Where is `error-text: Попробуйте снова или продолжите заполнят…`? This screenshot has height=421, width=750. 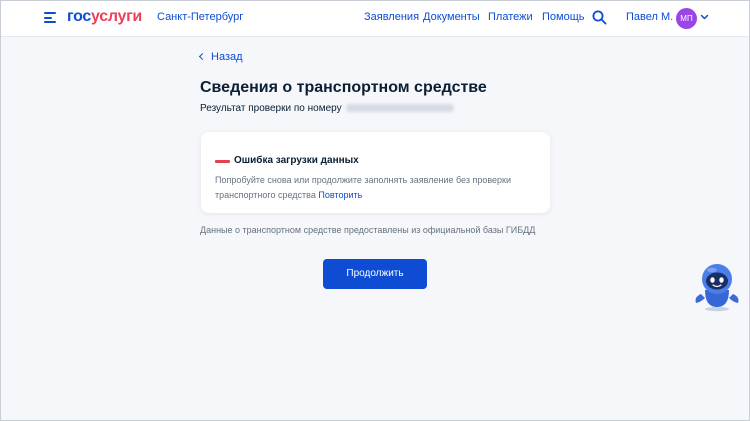 error-text: Попробуйте снова или продолжите заполнят… is located at coordinates (363, 187).